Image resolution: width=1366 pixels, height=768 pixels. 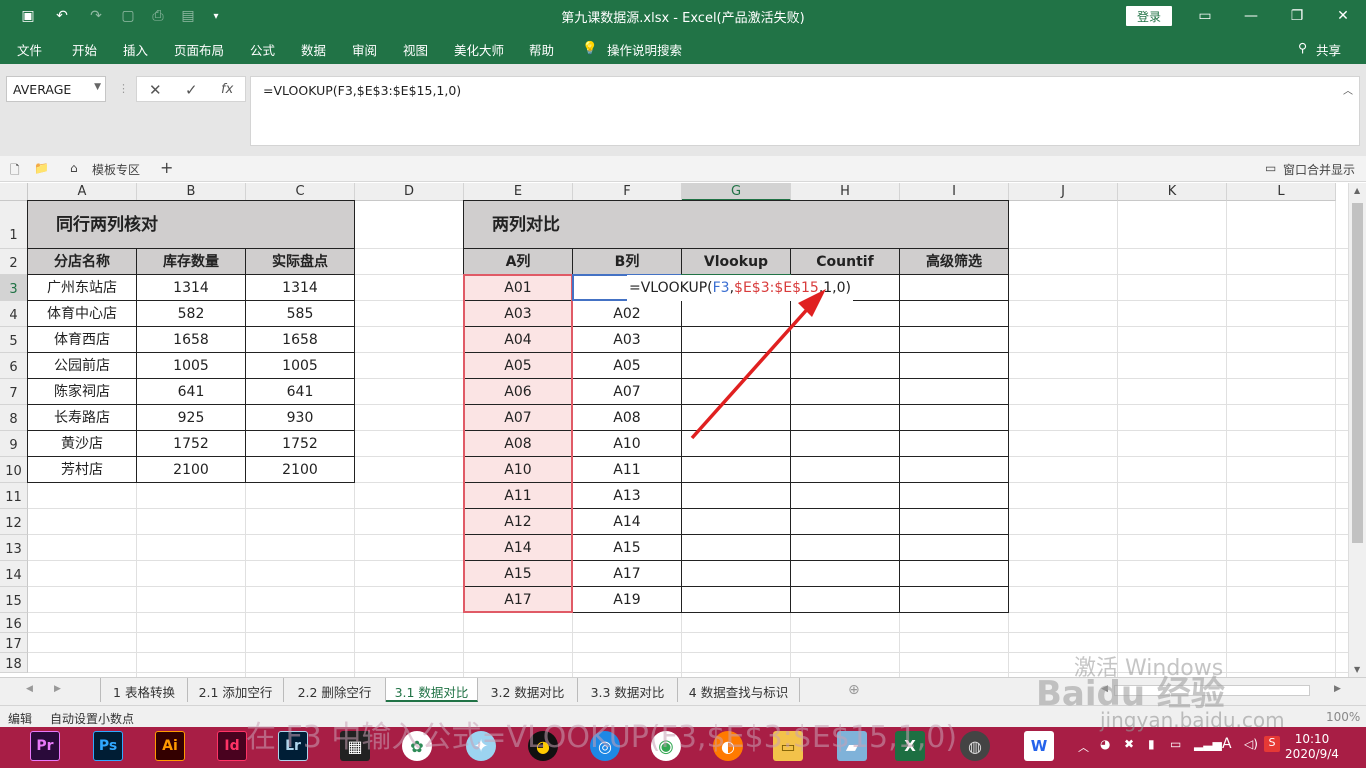 What do you see at coordinates (170, 746) in the screenshot?
I see `illustrator-icon: Ai` at bounding box center [170, 746].